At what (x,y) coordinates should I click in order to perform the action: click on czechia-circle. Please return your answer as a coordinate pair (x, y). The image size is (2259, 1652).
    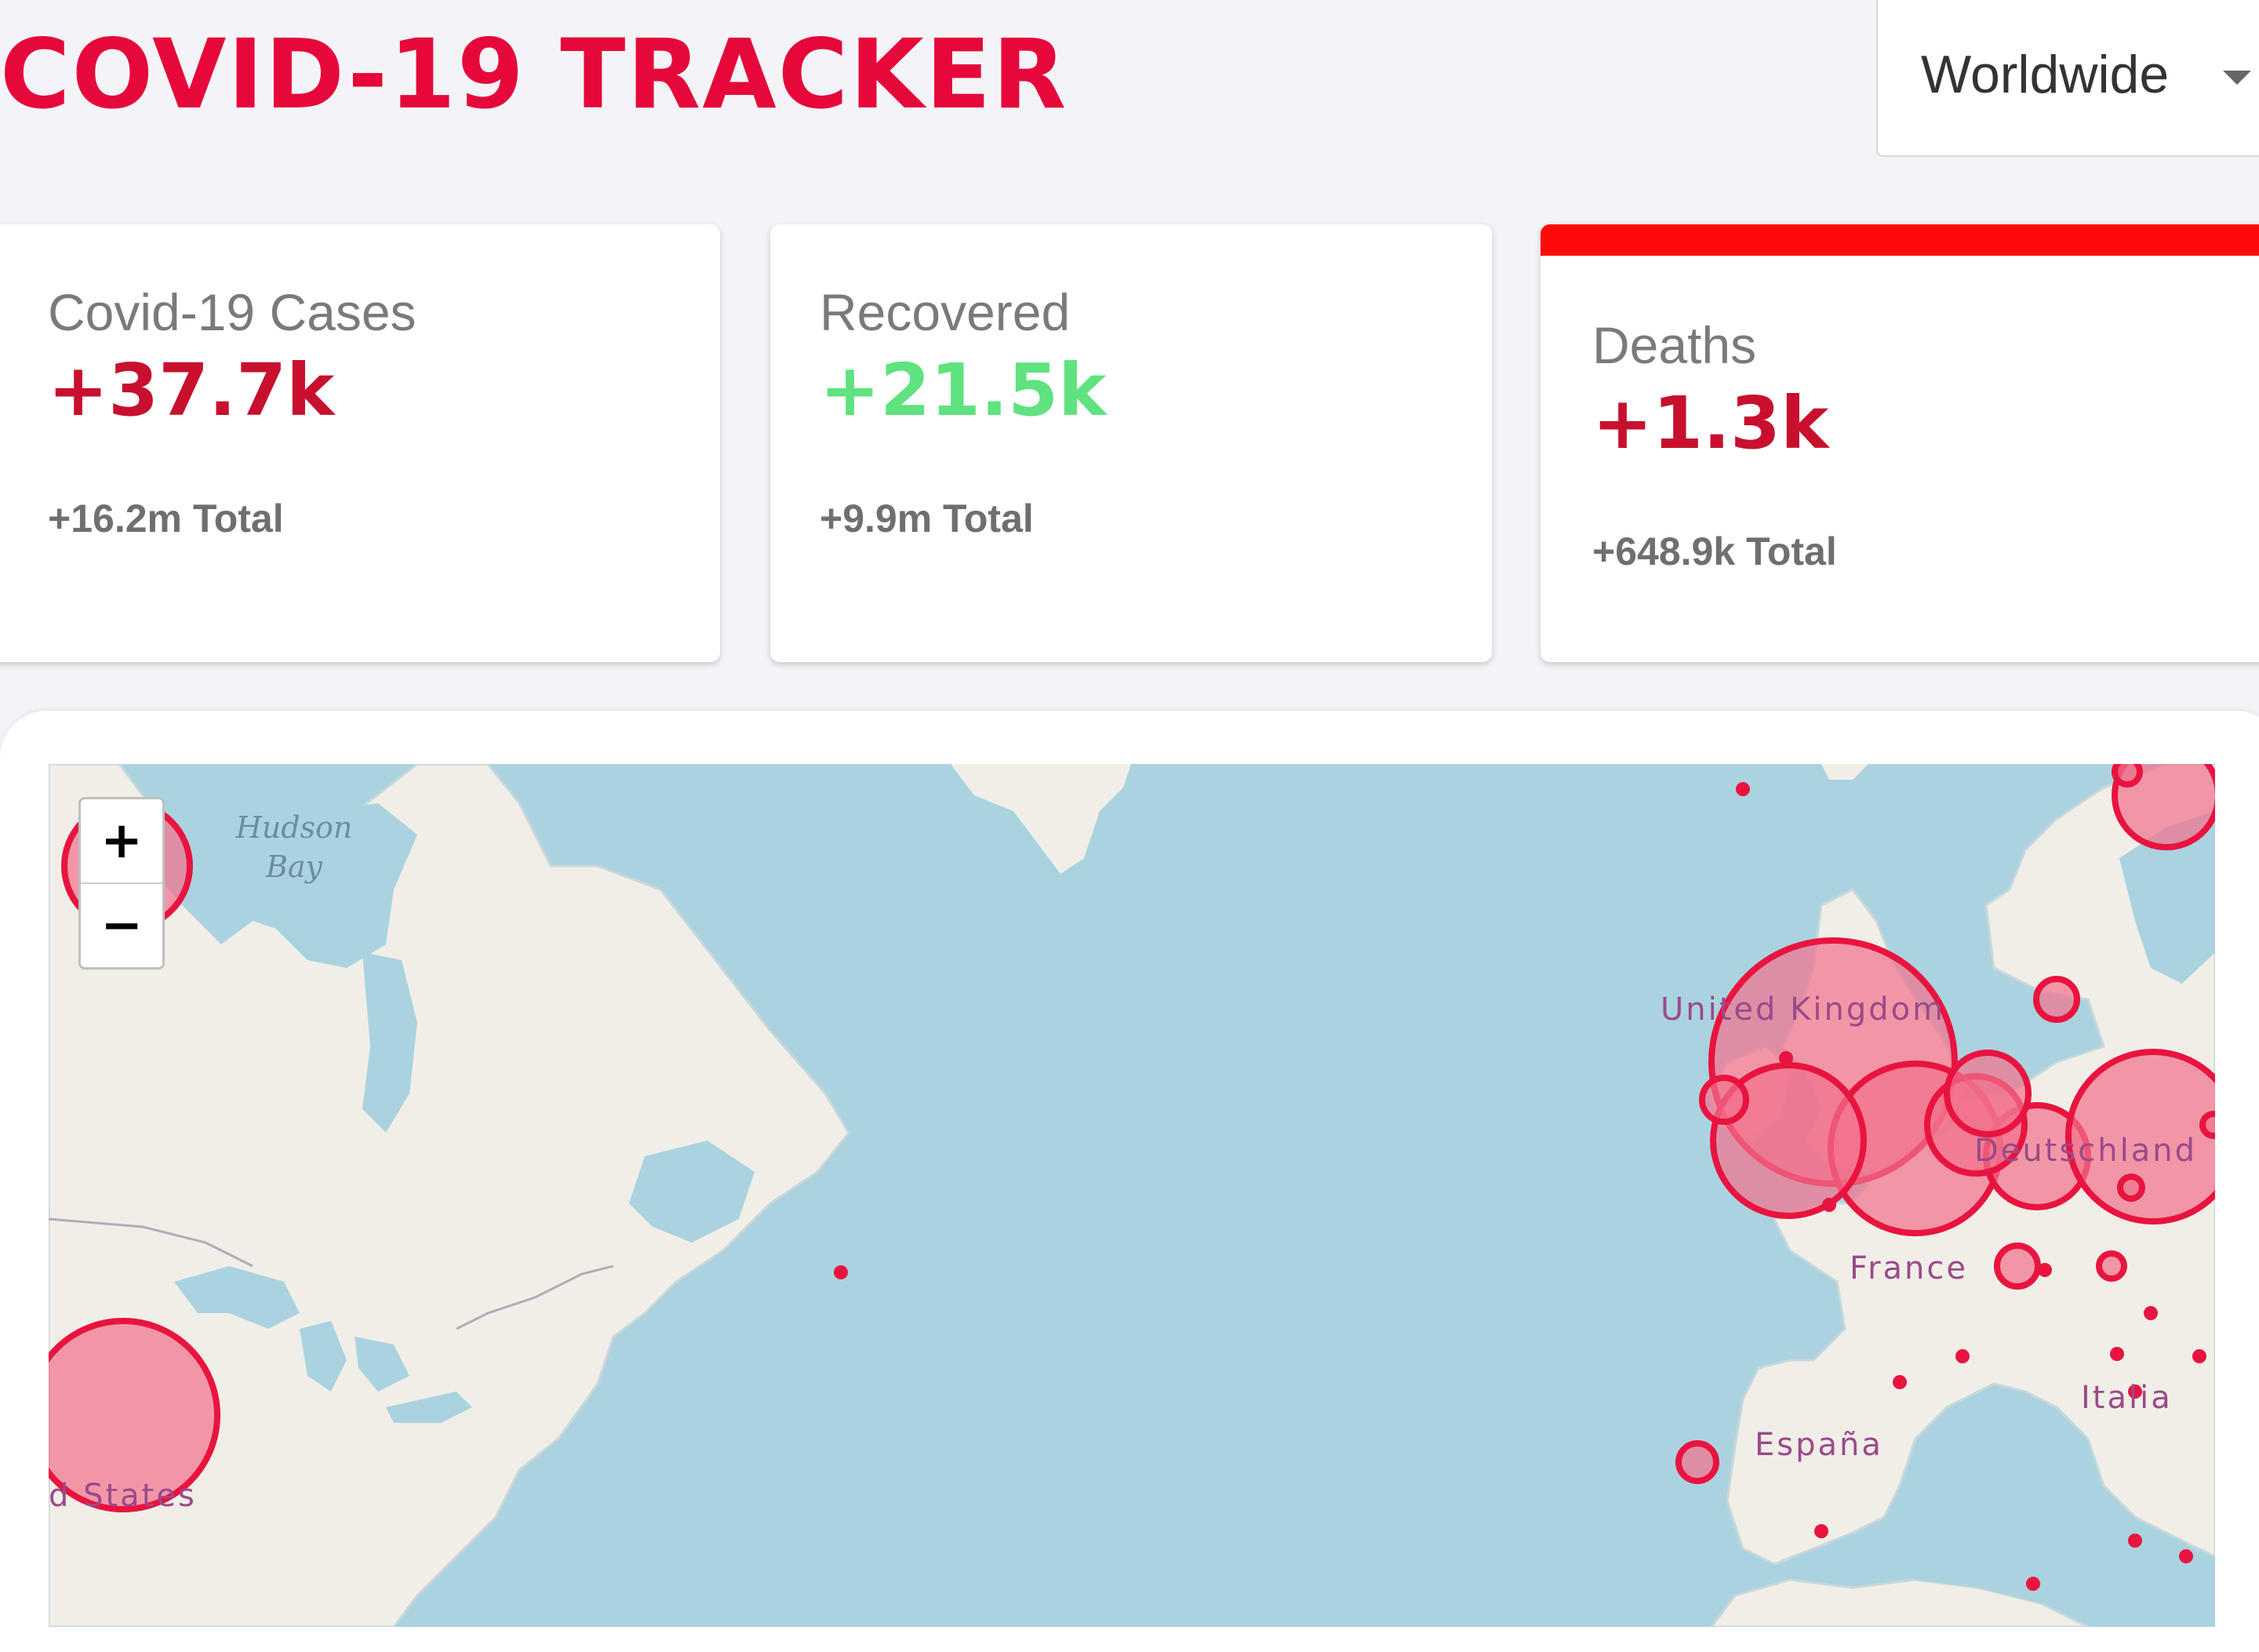
    Looking at the image, I should click on (2131, 1188).